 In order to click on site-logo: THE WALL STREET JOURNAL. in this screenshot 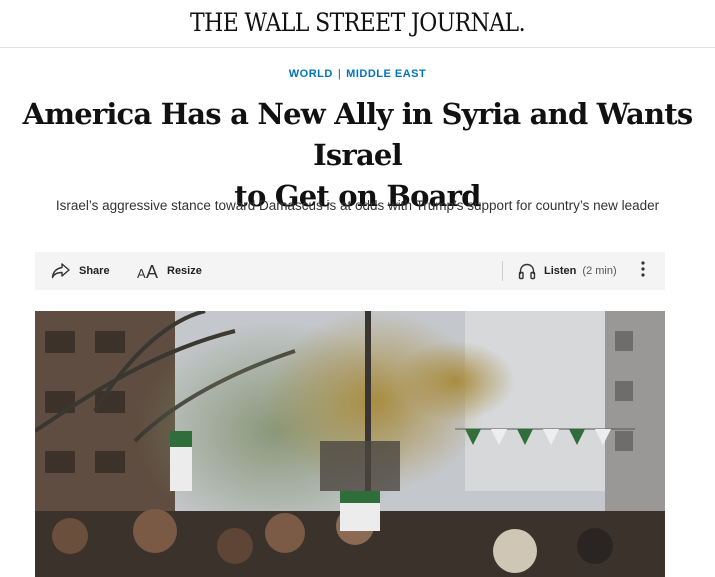, I will do `click(358, 23)`.